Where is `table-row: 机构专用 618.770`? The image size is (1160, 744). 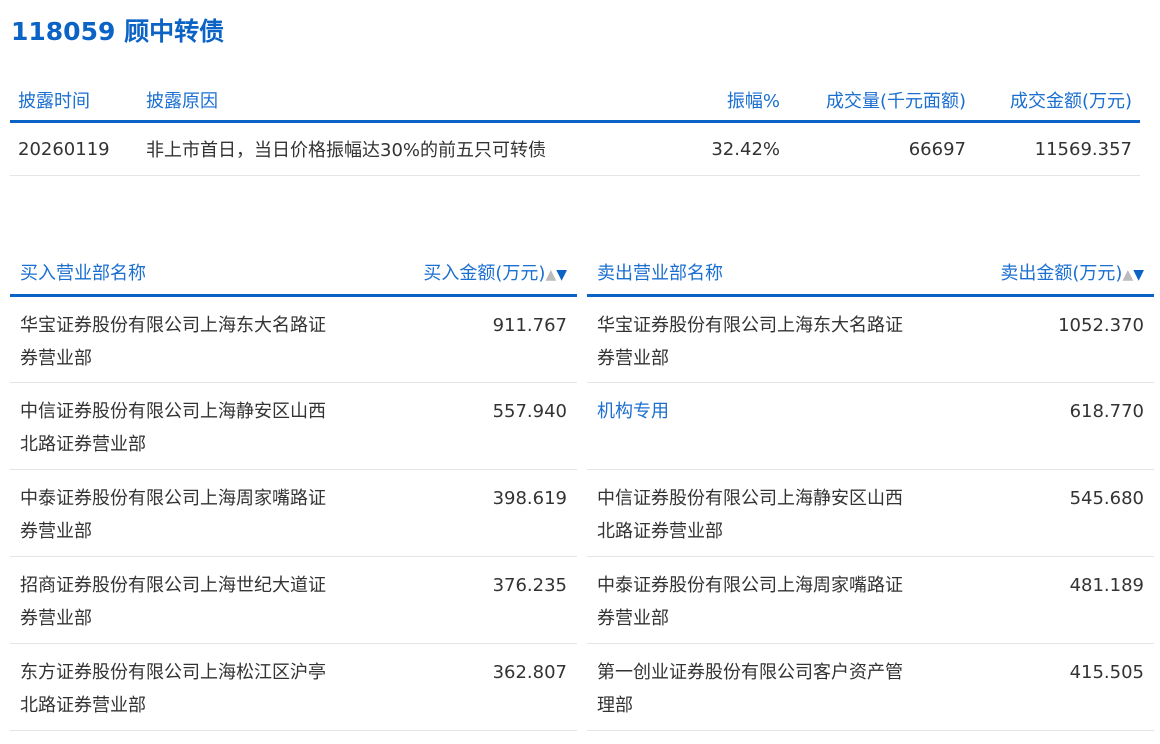
table-row: 机构专用 618.770 is located at coordinates (870, 426).